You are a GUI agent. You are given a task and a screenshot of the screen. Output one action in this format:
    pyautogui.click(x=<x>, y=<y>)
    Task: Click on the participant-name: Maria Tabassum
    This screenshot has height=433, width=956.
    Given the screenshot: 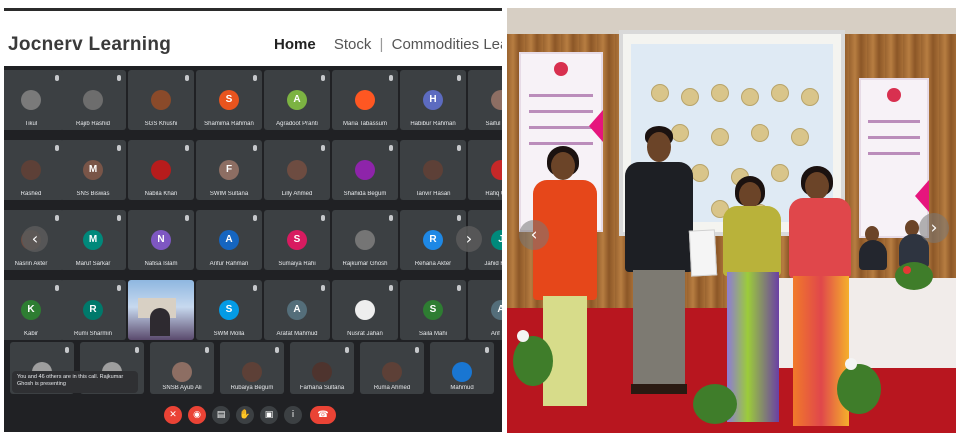 What is the action you would take?
    pyautogui.click(x=365, y=124)
    